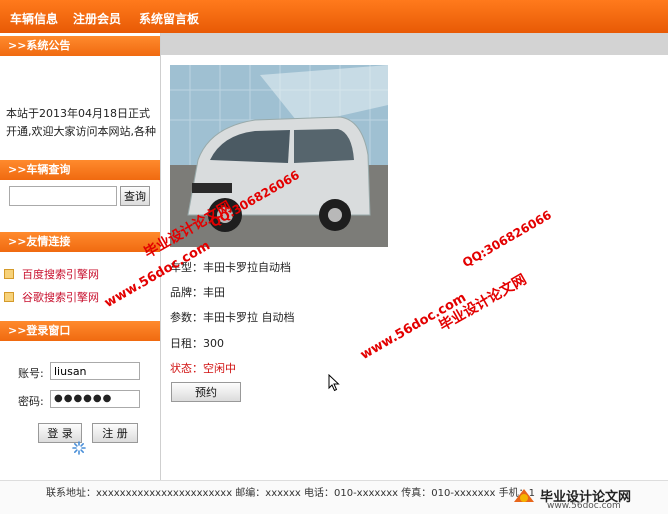 Image resolution: width=668 pixels, height=514 pixels. I want to click on notice-text: 本站于2013年04月18日正式开通,欢迎大家访问本网站,各种, so click(81, 122).